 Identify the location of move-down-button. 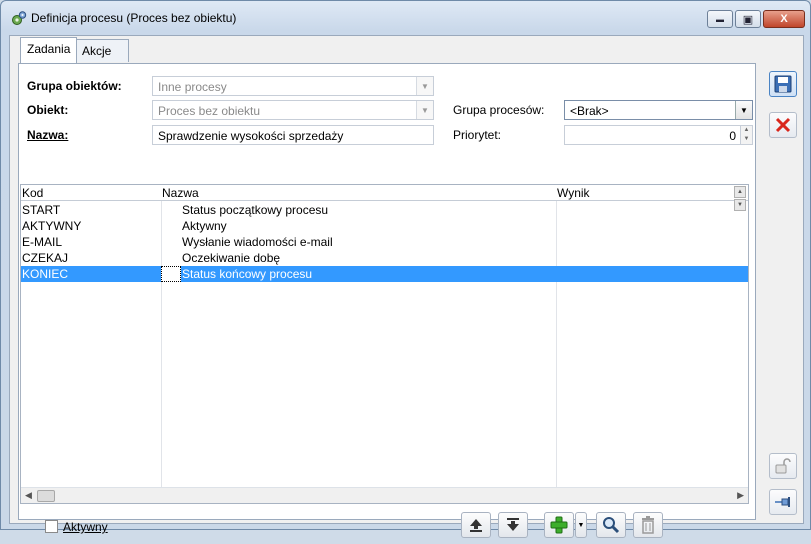
(513, 525).